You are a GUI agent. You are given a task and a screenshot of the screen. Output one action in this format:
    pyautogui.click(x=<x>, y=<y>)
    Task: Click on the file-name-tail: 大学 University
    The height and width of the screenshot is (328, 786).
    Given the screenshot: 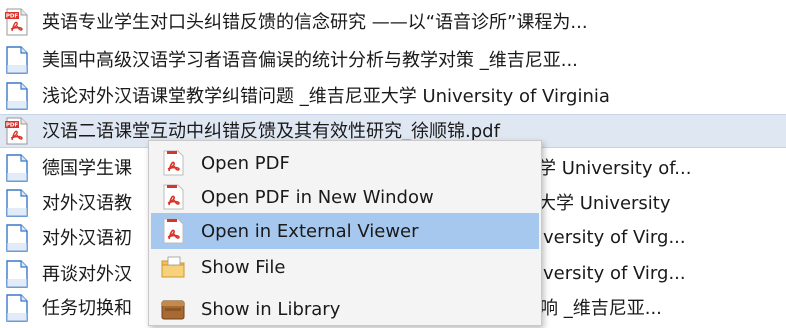 What is the action you would take?
    pyautogui.click(x=604, y=203)
    